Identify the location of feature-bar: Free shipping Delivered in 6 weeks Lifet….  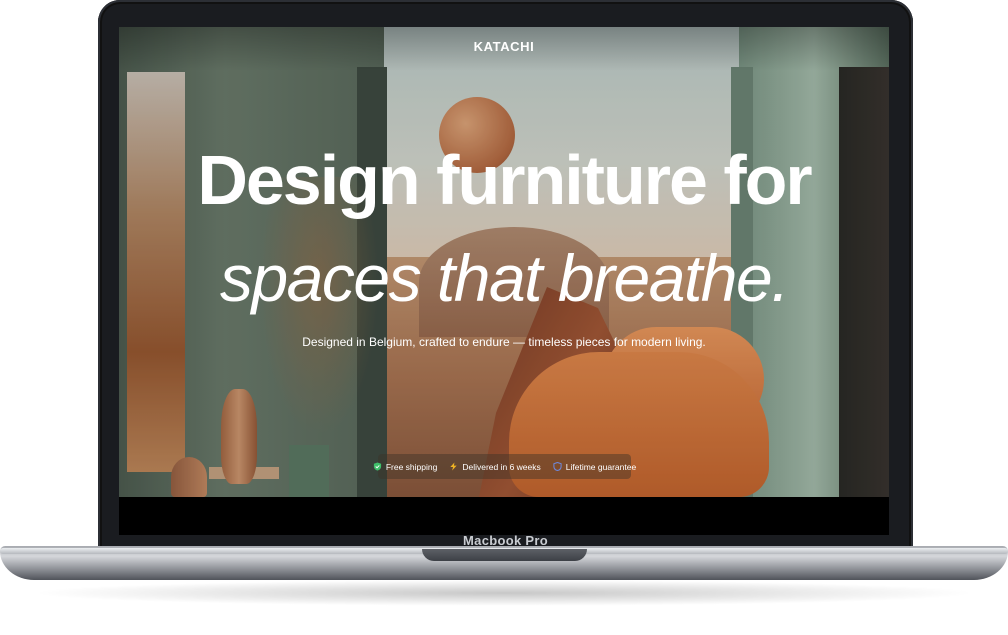
(504, 466).